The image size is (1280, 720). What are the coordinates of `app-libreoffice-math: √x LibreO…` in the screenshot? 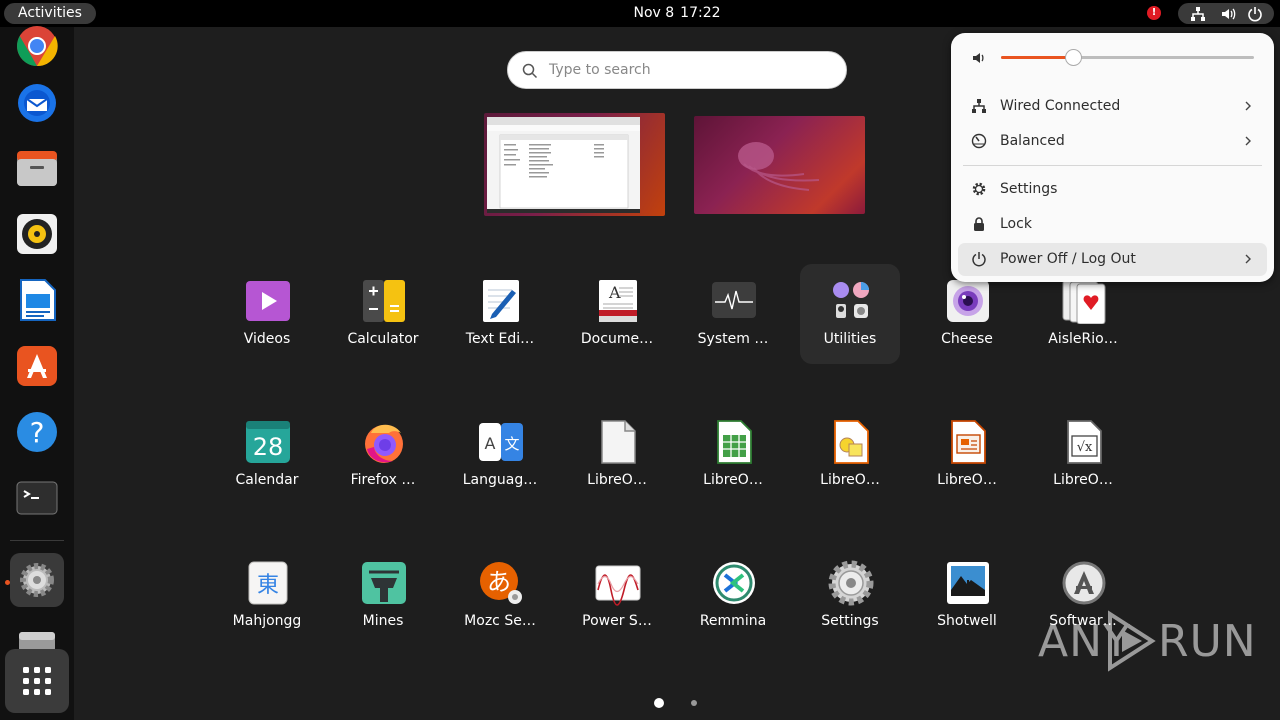 It's located at (1083, 455).